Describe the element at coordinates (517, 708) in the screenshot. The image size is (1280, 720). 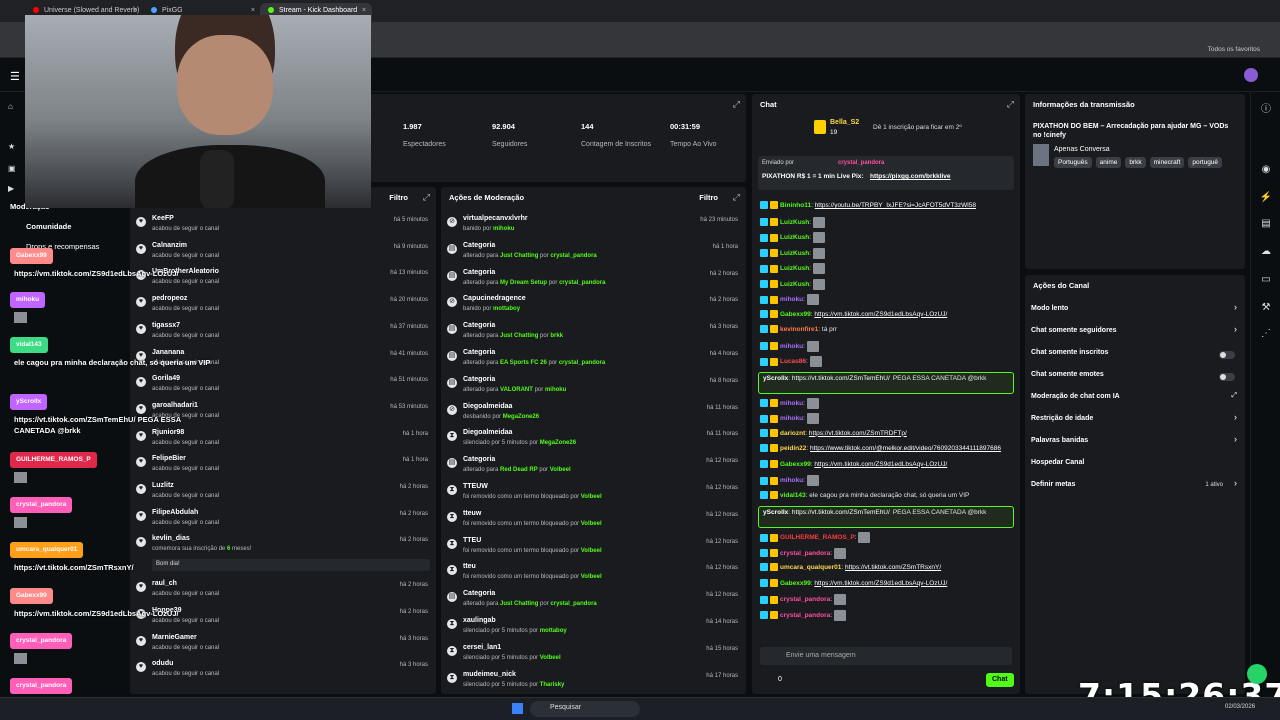
I see `windows-start-icon` at that location.